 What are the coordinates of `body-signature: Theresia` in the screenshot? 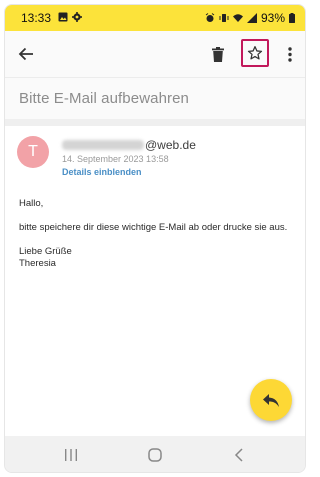 It's located at (37, 263).